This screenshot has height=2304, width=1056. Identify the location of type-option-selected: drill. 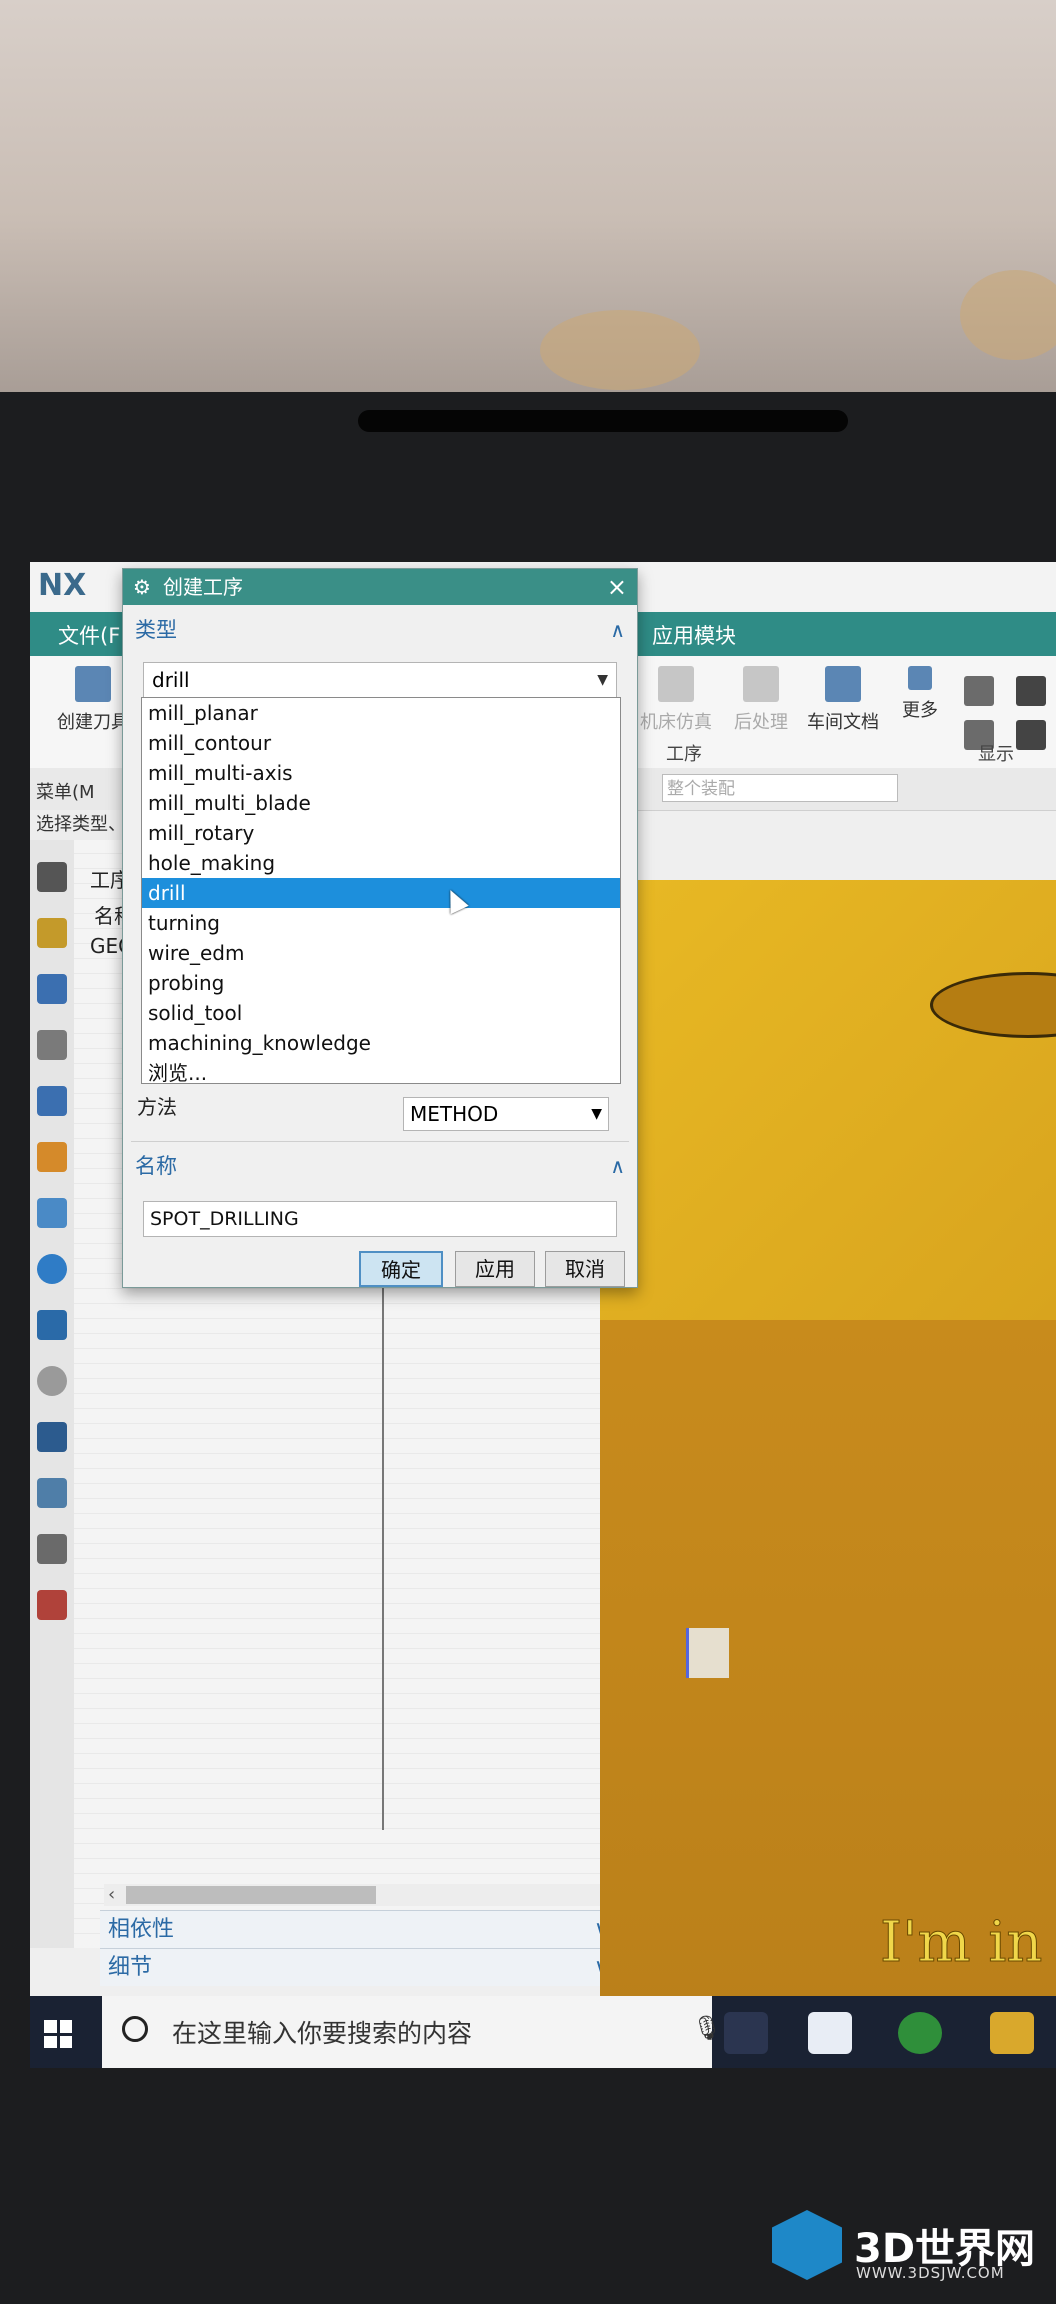
(381, 893).